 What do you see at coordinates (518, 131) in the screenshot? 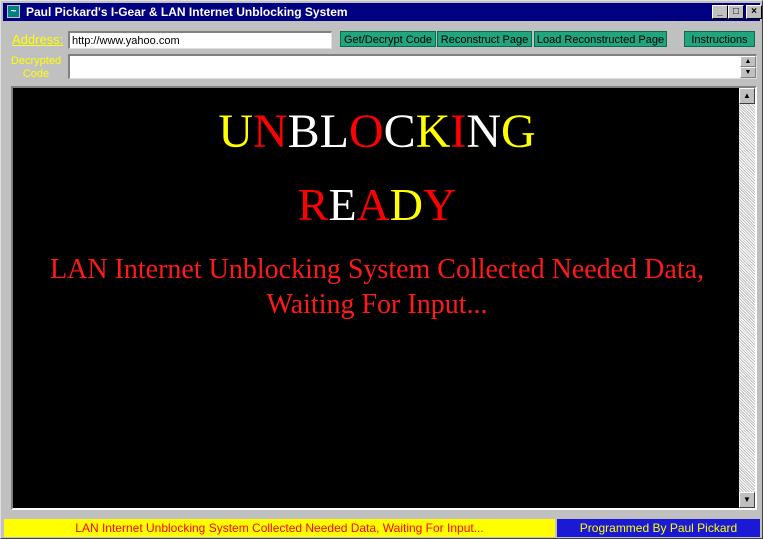
I see `unblocking-heading-letter: G` at bounding box center [518, 131].